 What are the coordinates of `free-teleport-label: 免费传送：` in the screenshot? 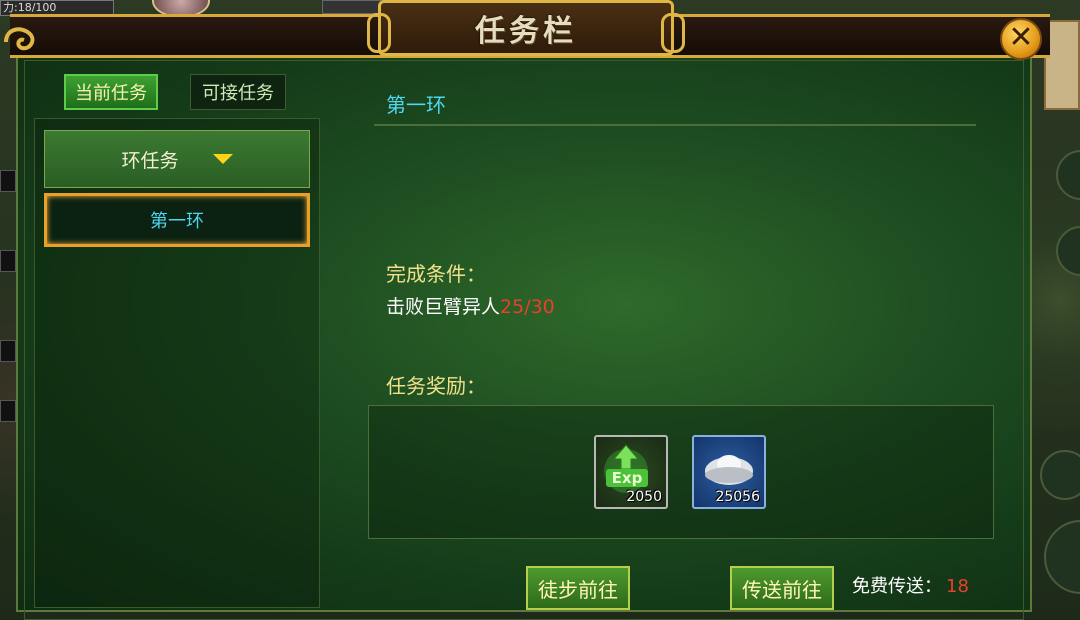 It's located at (897, 586).